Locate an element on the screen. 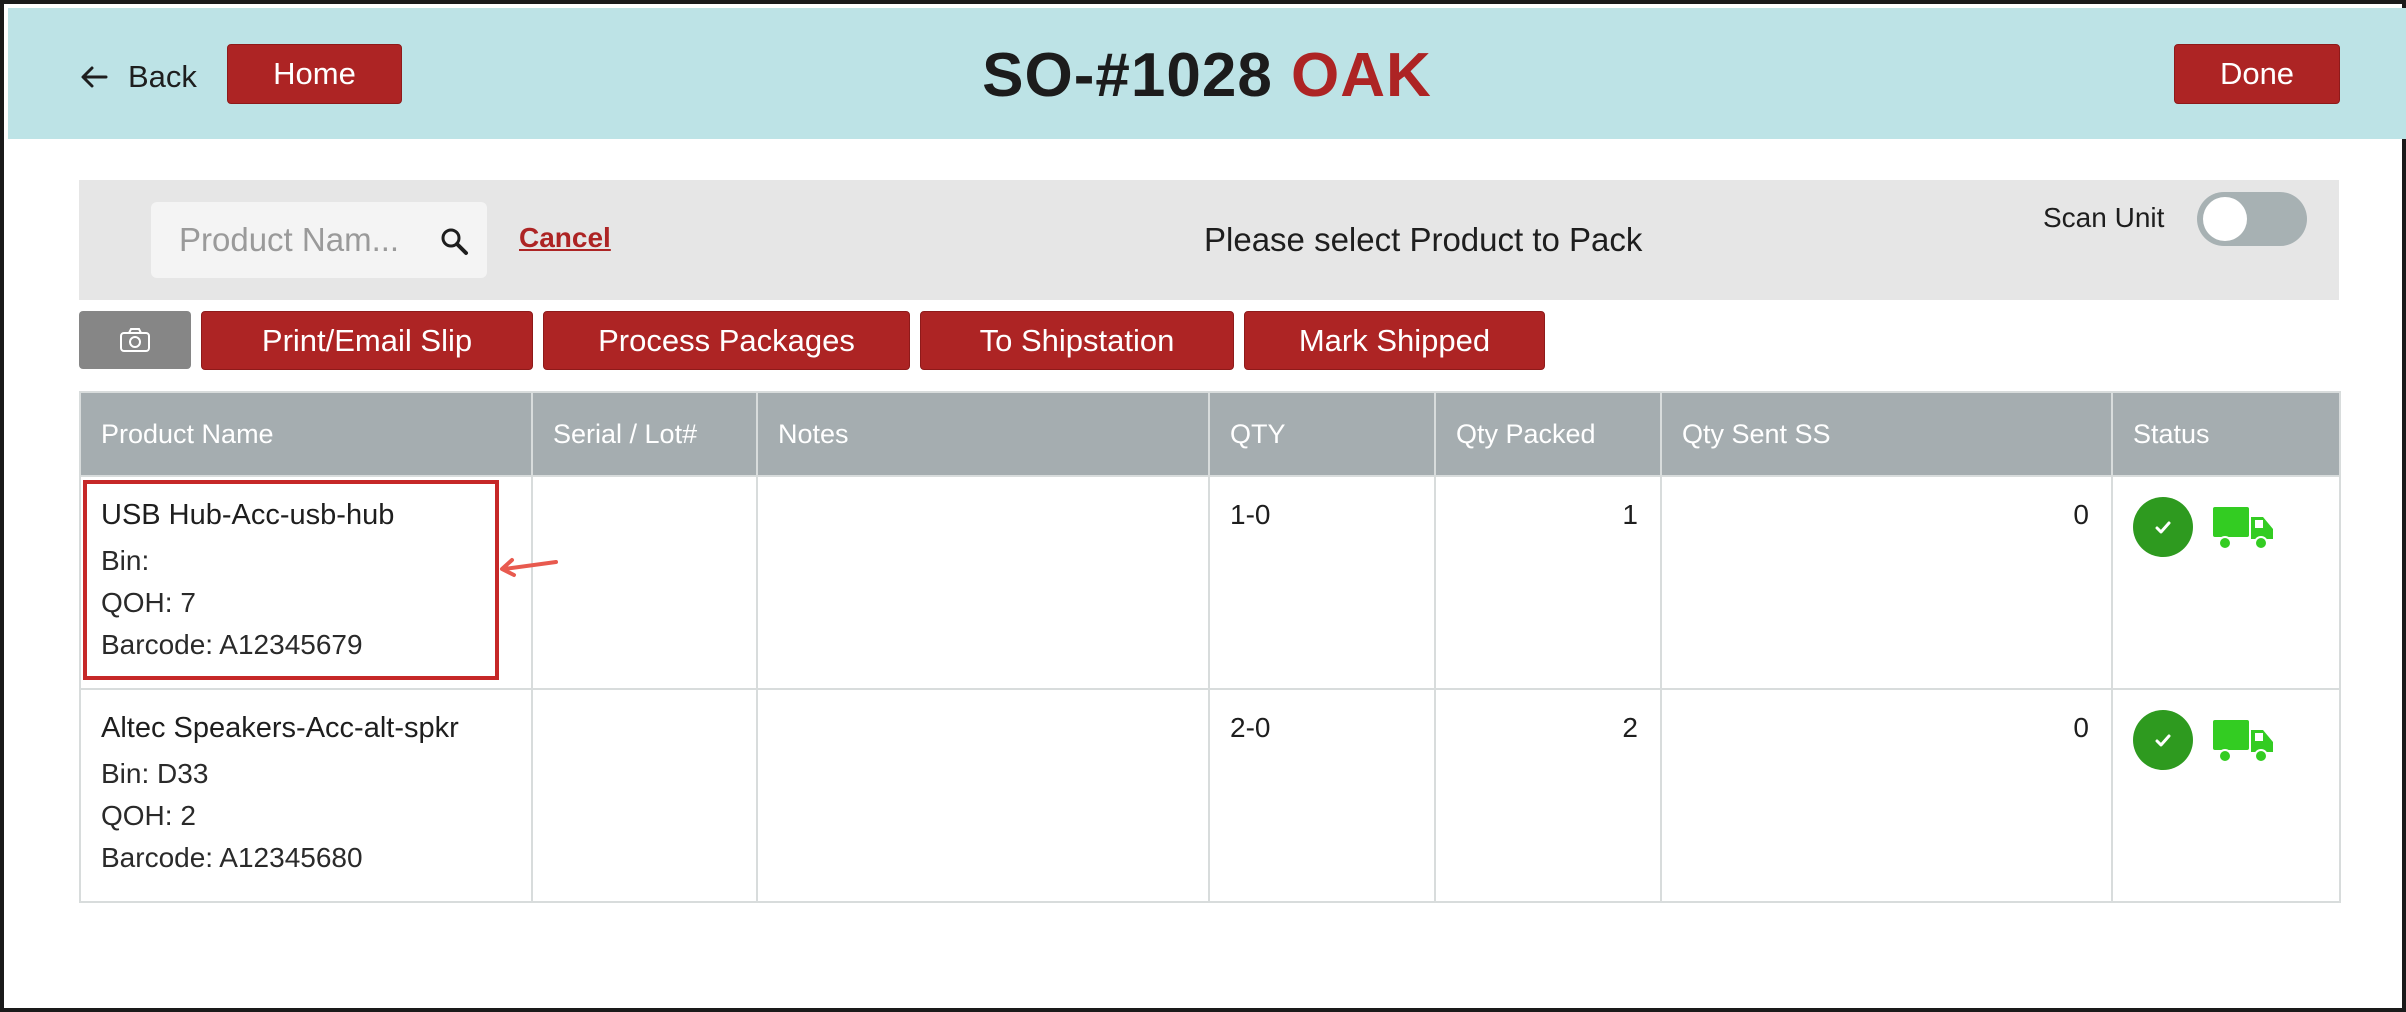 The height and width of the screenshot is (1012, 2406). product-qoh: QOH: 7 is located at coordinates (148, 602).